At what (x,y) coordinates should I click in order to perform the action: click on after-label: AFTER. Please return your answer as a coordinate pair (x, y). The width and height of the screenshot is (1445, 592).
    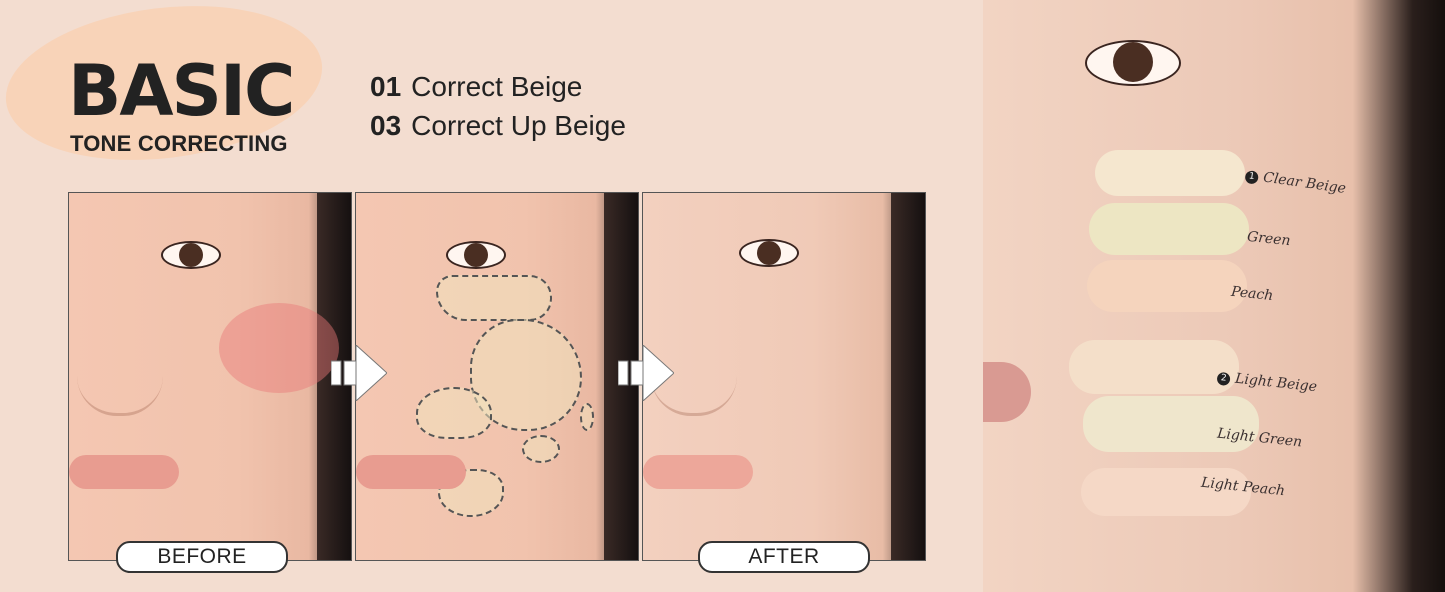
    Looking at the image, I should click on (784, 557).